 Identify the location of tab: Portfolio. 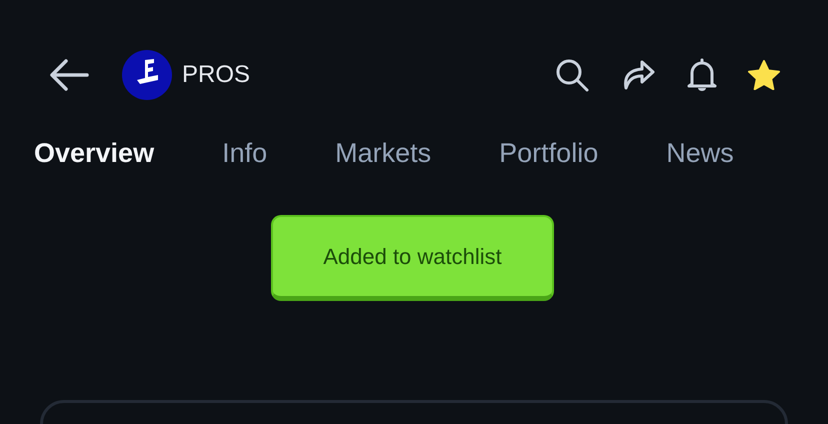
(548, 153).